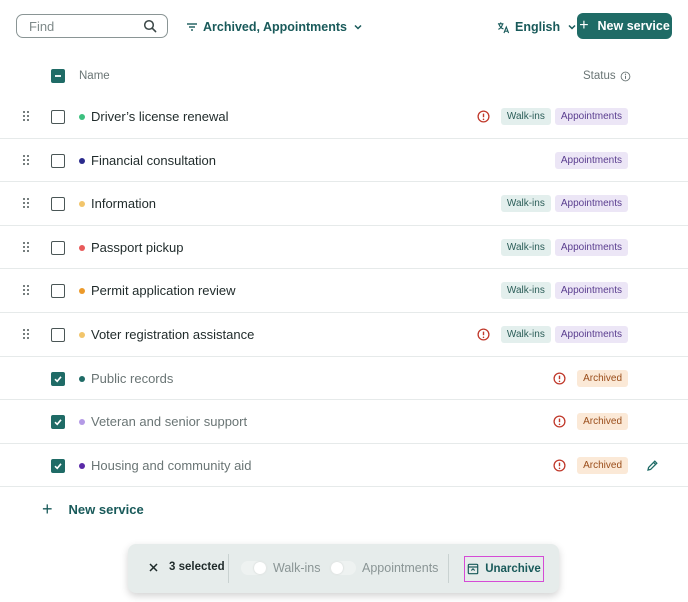 Image resolution: width=688 pixels, height=602 pixels. Describe the element at coordinates (344, 379) in the screenshot. I see `table-row: Public records Archived` at that location.